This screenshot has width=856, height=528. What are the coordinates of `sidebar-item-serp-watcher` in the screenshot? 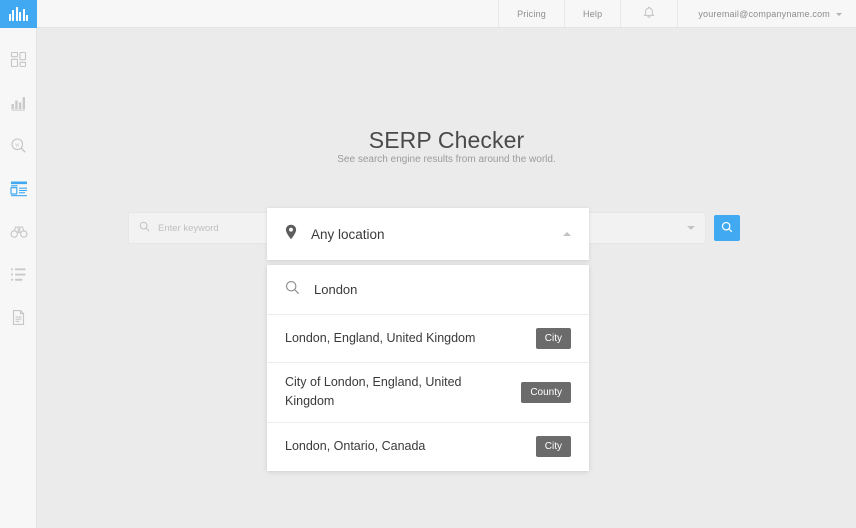 It's located at (18, 231).